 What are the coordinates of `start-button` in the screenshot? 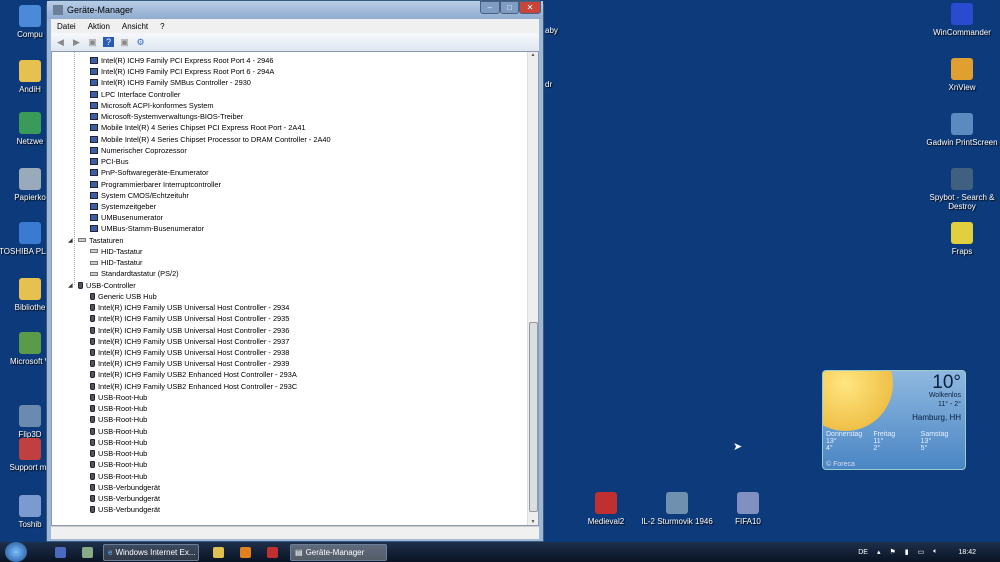 It's located at (16, 552).